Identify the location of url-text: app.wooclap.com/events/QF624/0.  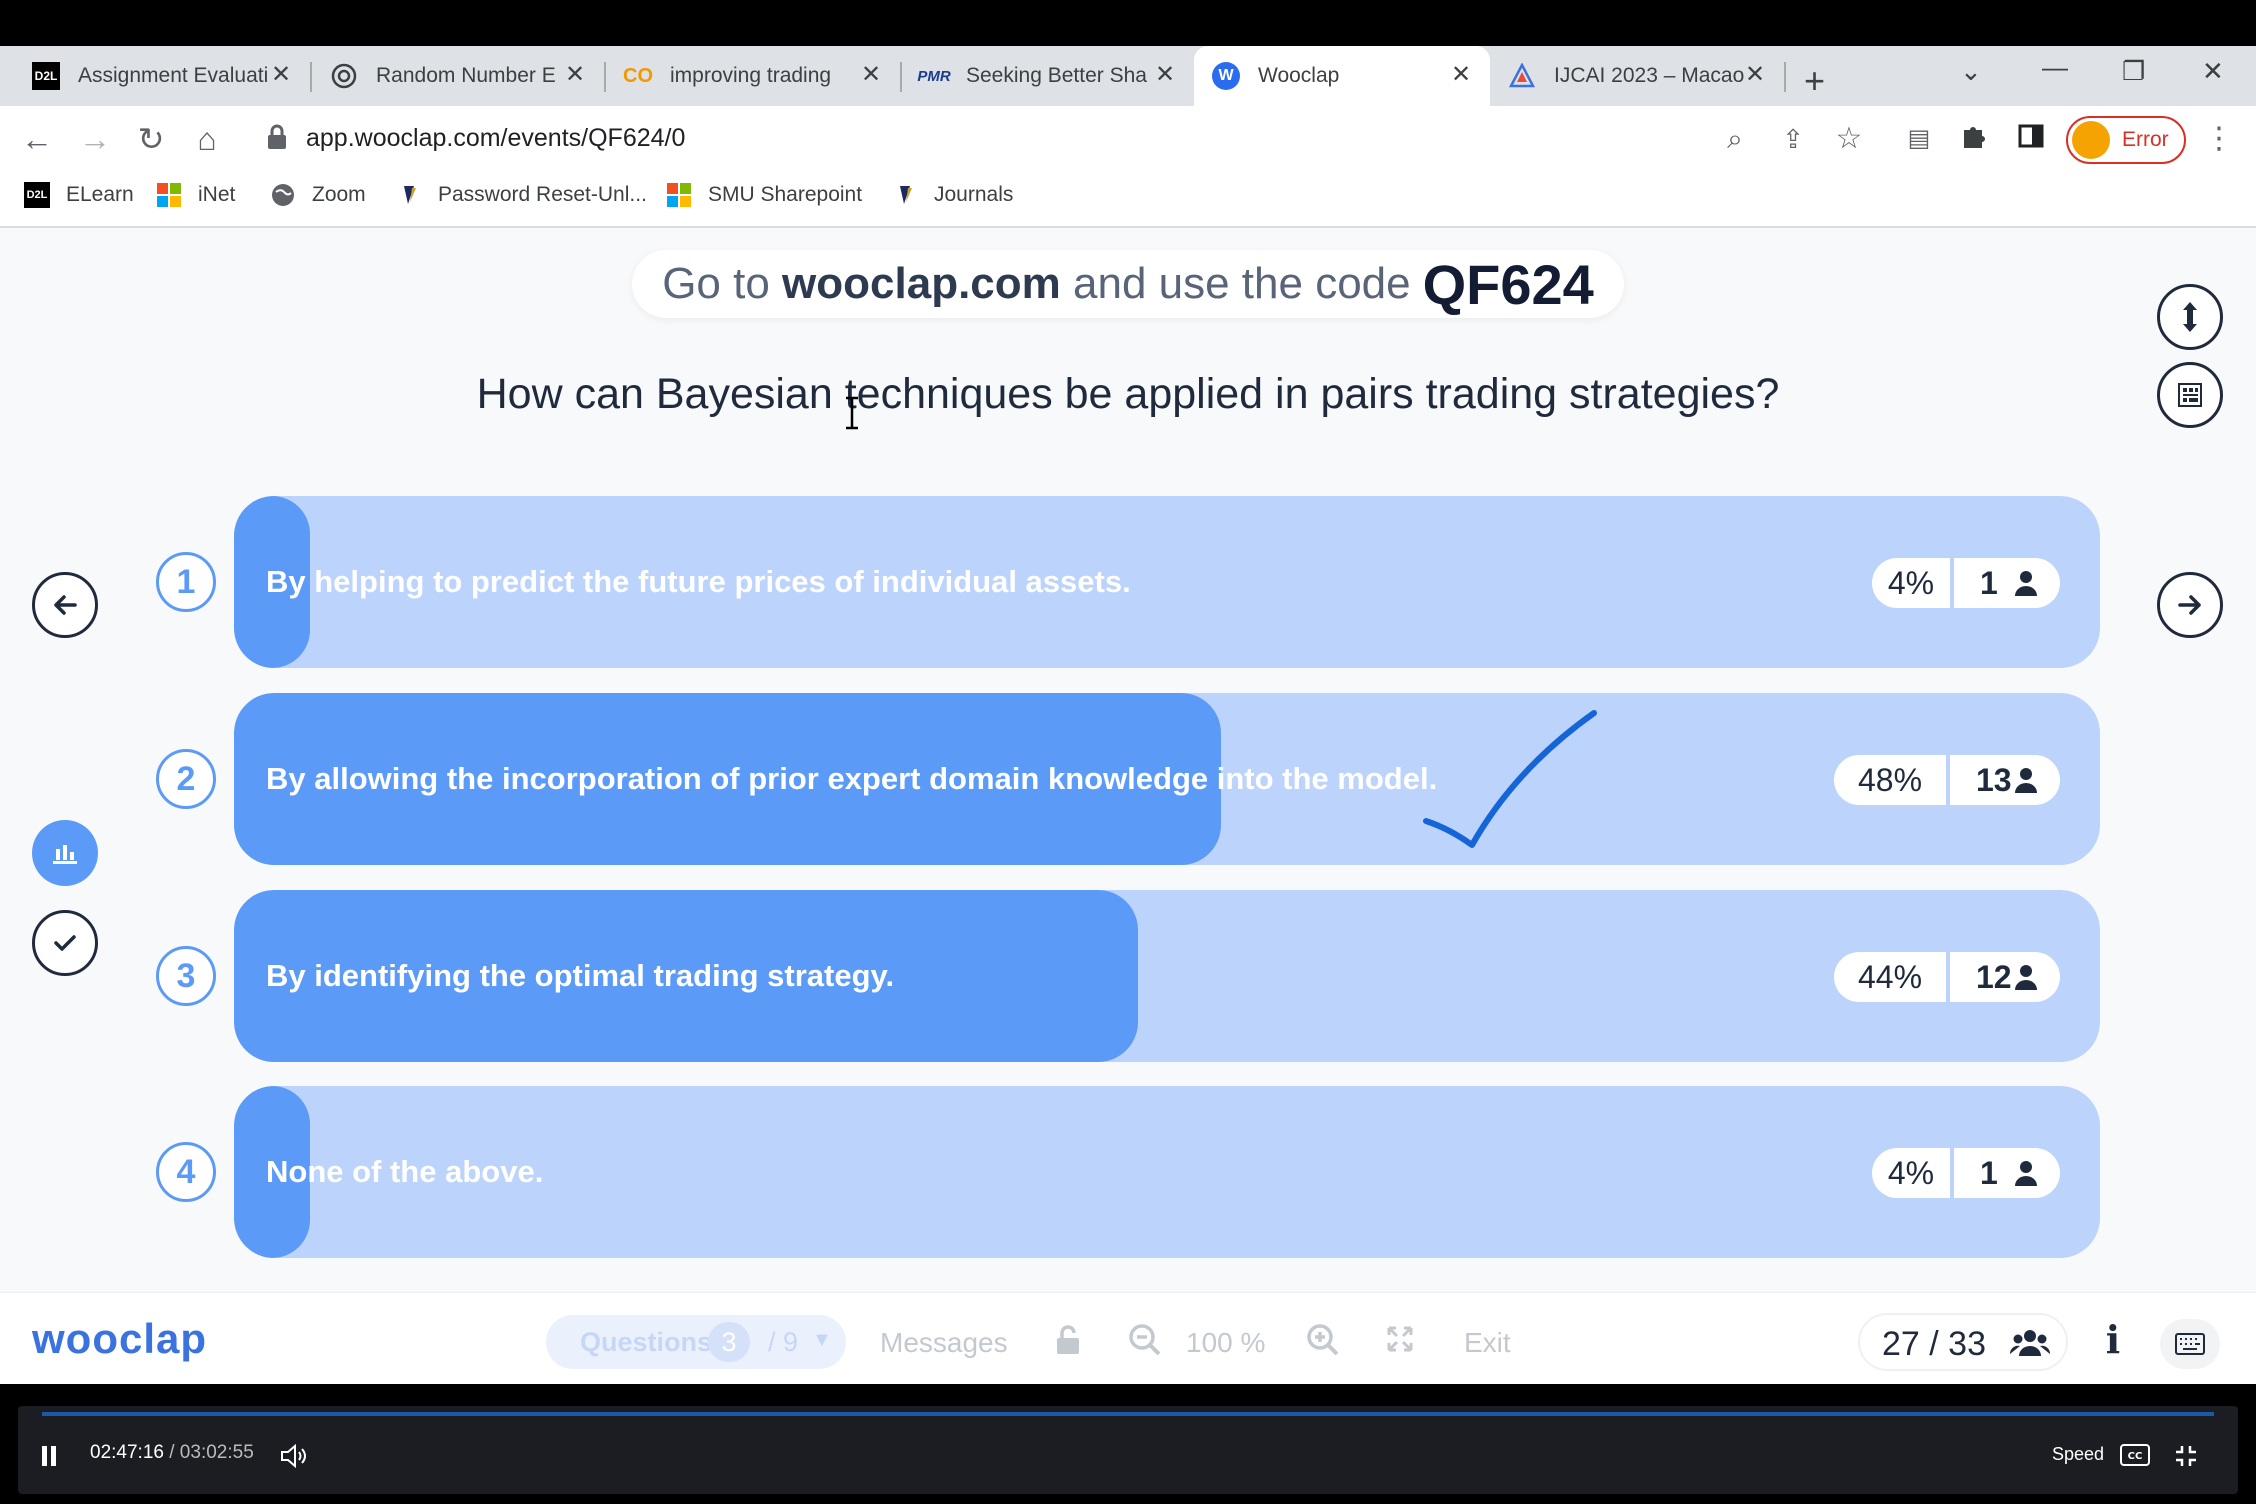
(495, 138).